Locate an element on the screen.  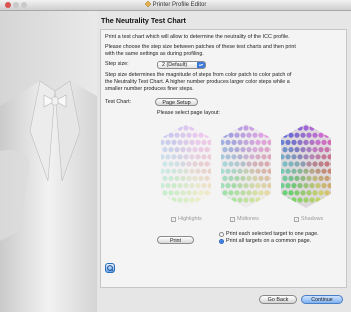
neutrality-test-charts is located at coordinates (247, 166).